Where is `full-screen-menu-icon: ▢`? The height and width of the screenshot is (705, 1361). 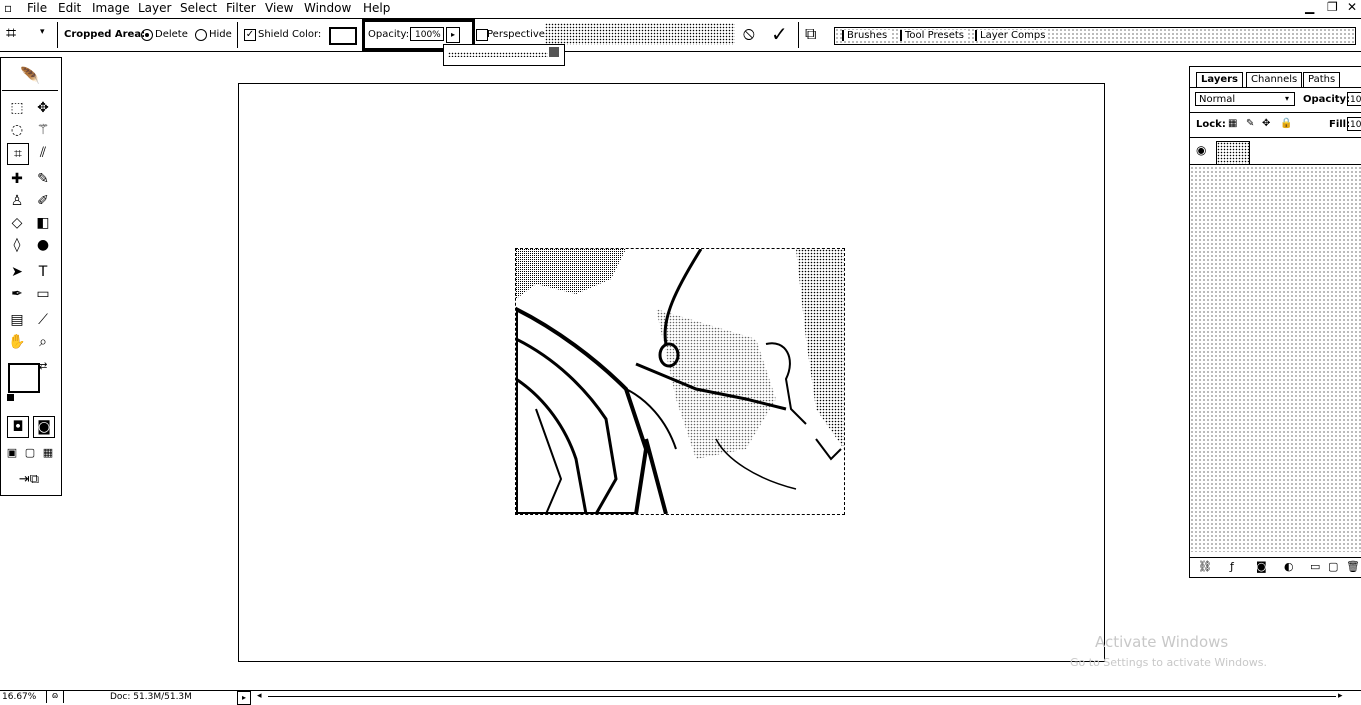
full-screen-menu-icon: ▢ is located at coordinates (30, 453).